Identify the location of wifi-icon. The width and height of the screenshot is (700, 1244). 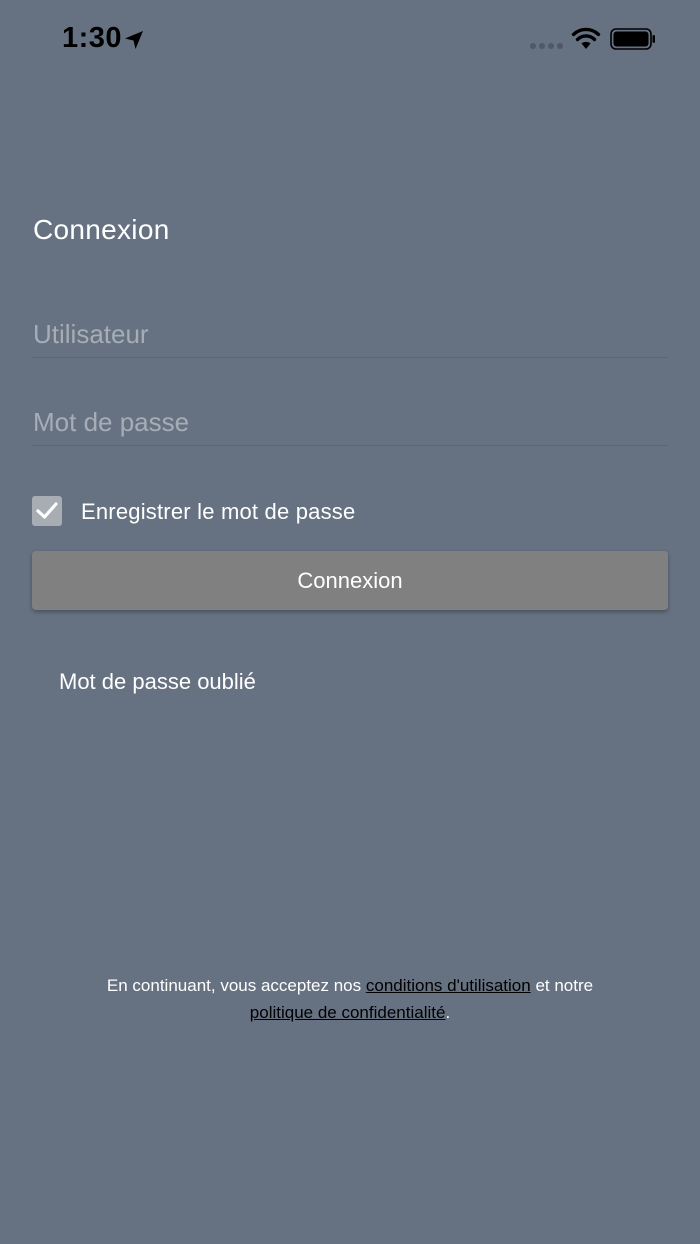
(586, 38).